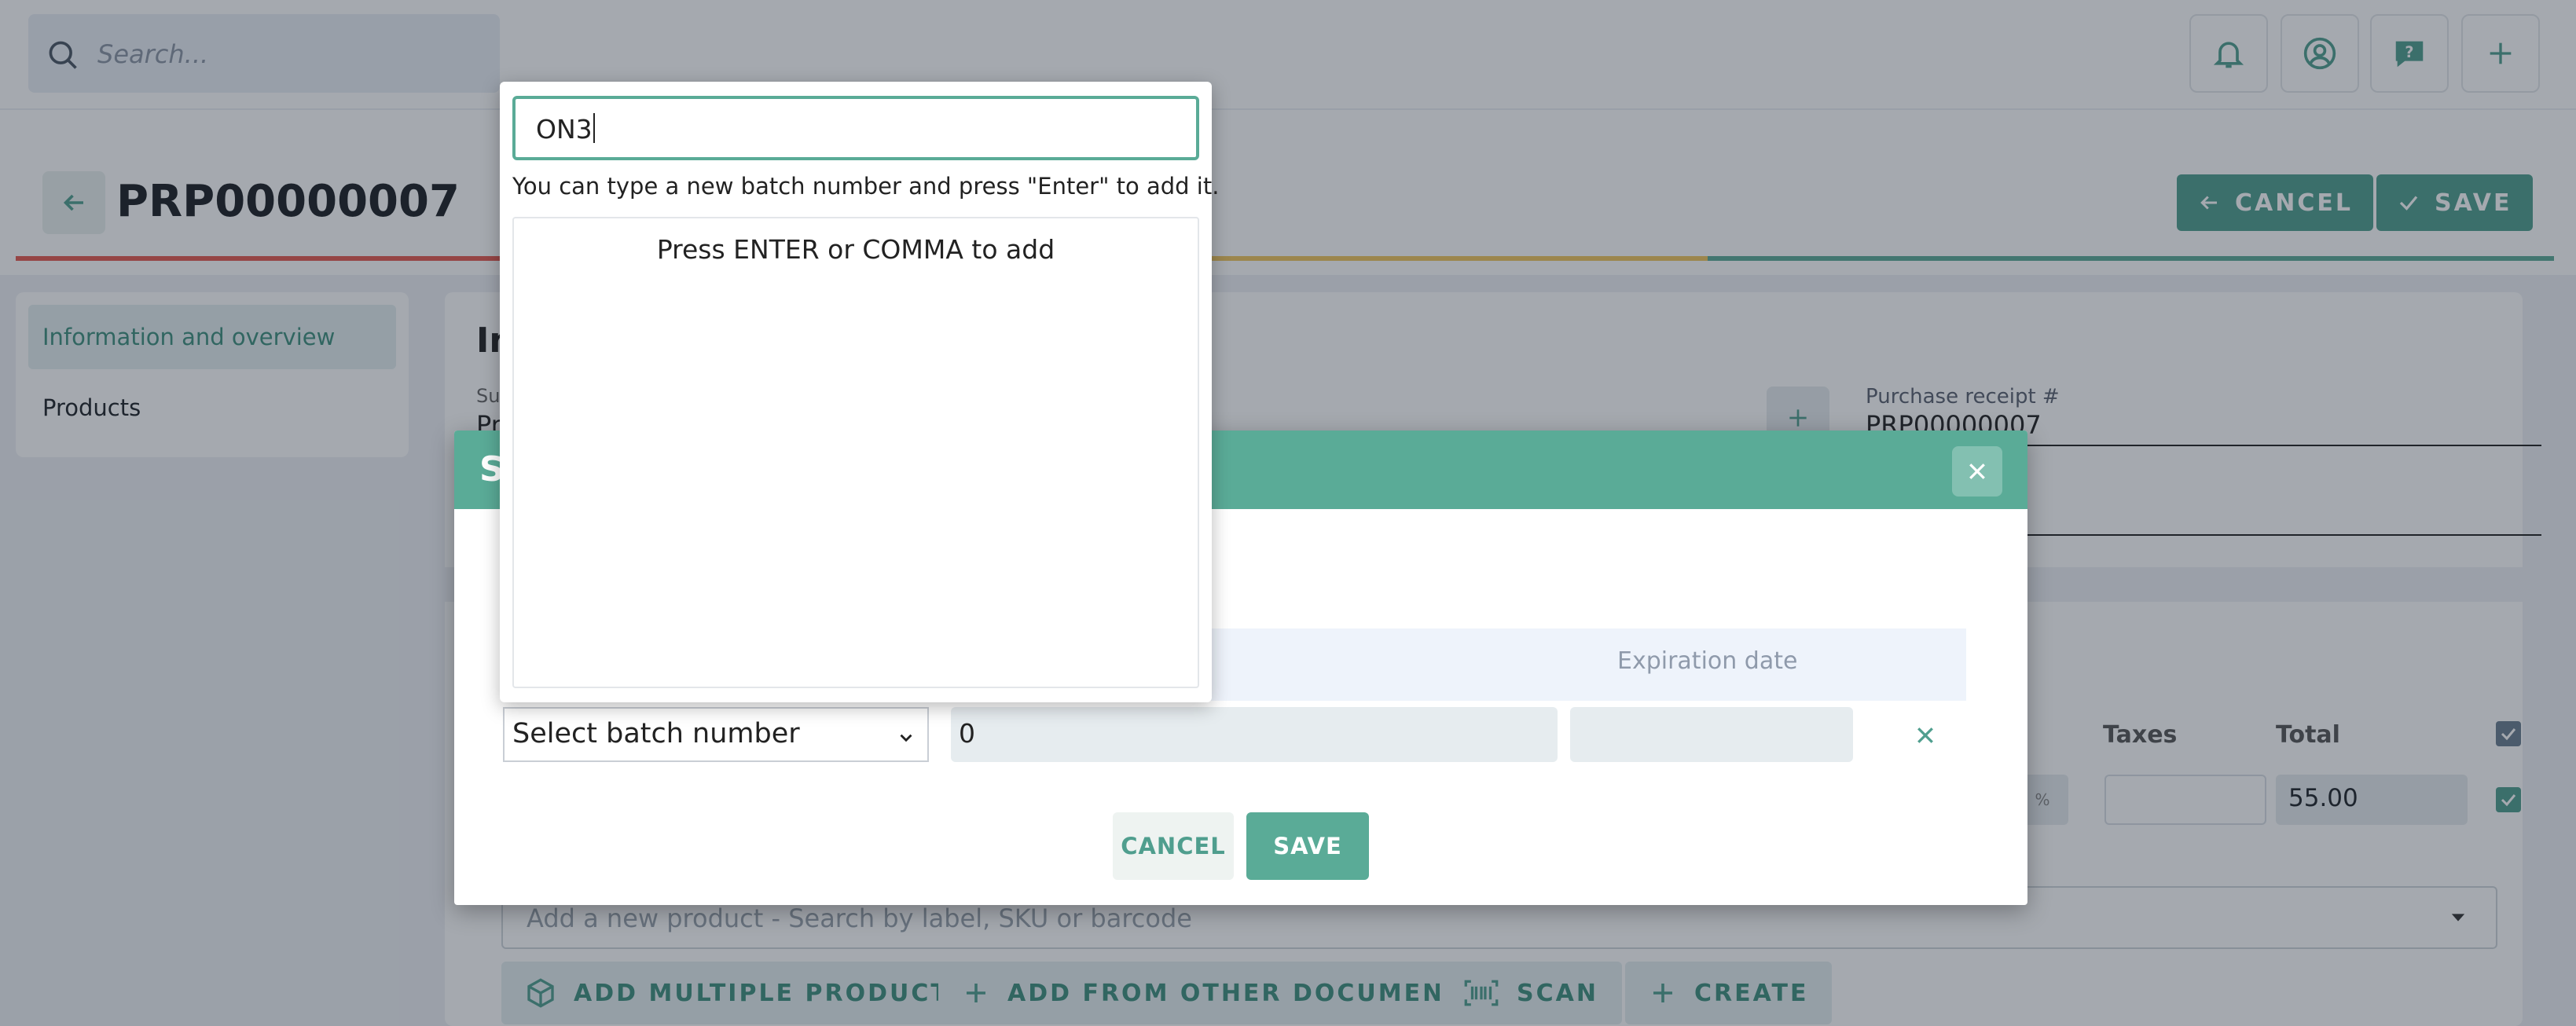 The image size is (2576, 1026). What do you see at coordinates (1707, 661) in the screenshot?
I see `column-header-expiration-date: Expiration date` at bounding box center [1707, 661].